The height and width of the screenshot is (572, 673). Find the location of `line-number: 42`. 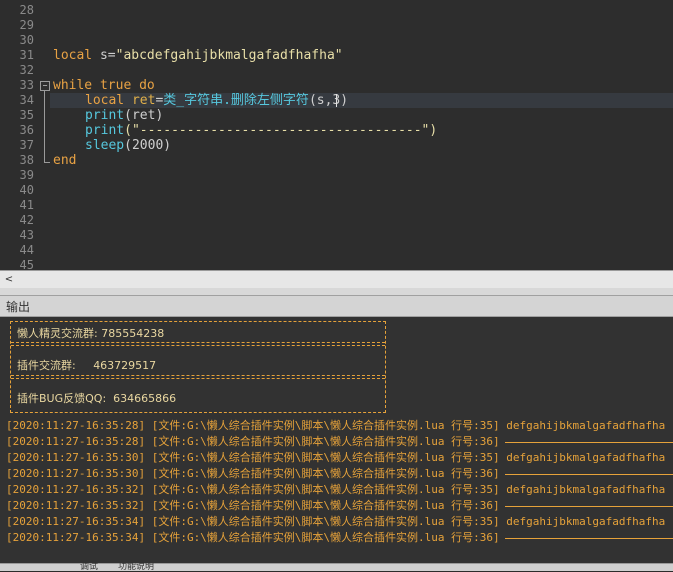

line-number: 42 is located at coordinates (26, 220).